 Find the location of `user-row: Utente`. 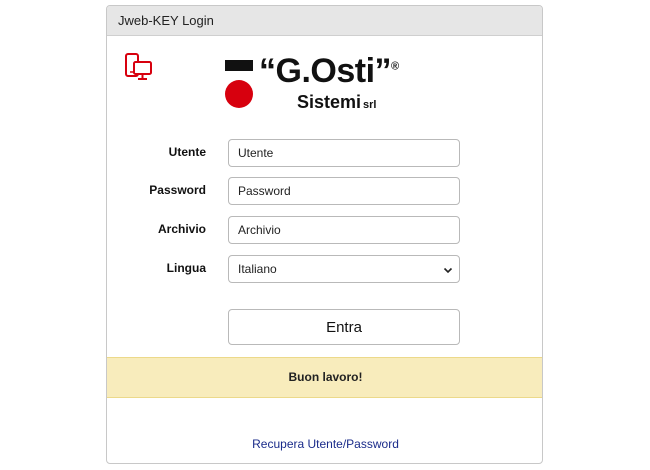

user-row: Utente is located at coordinates (324, 153).